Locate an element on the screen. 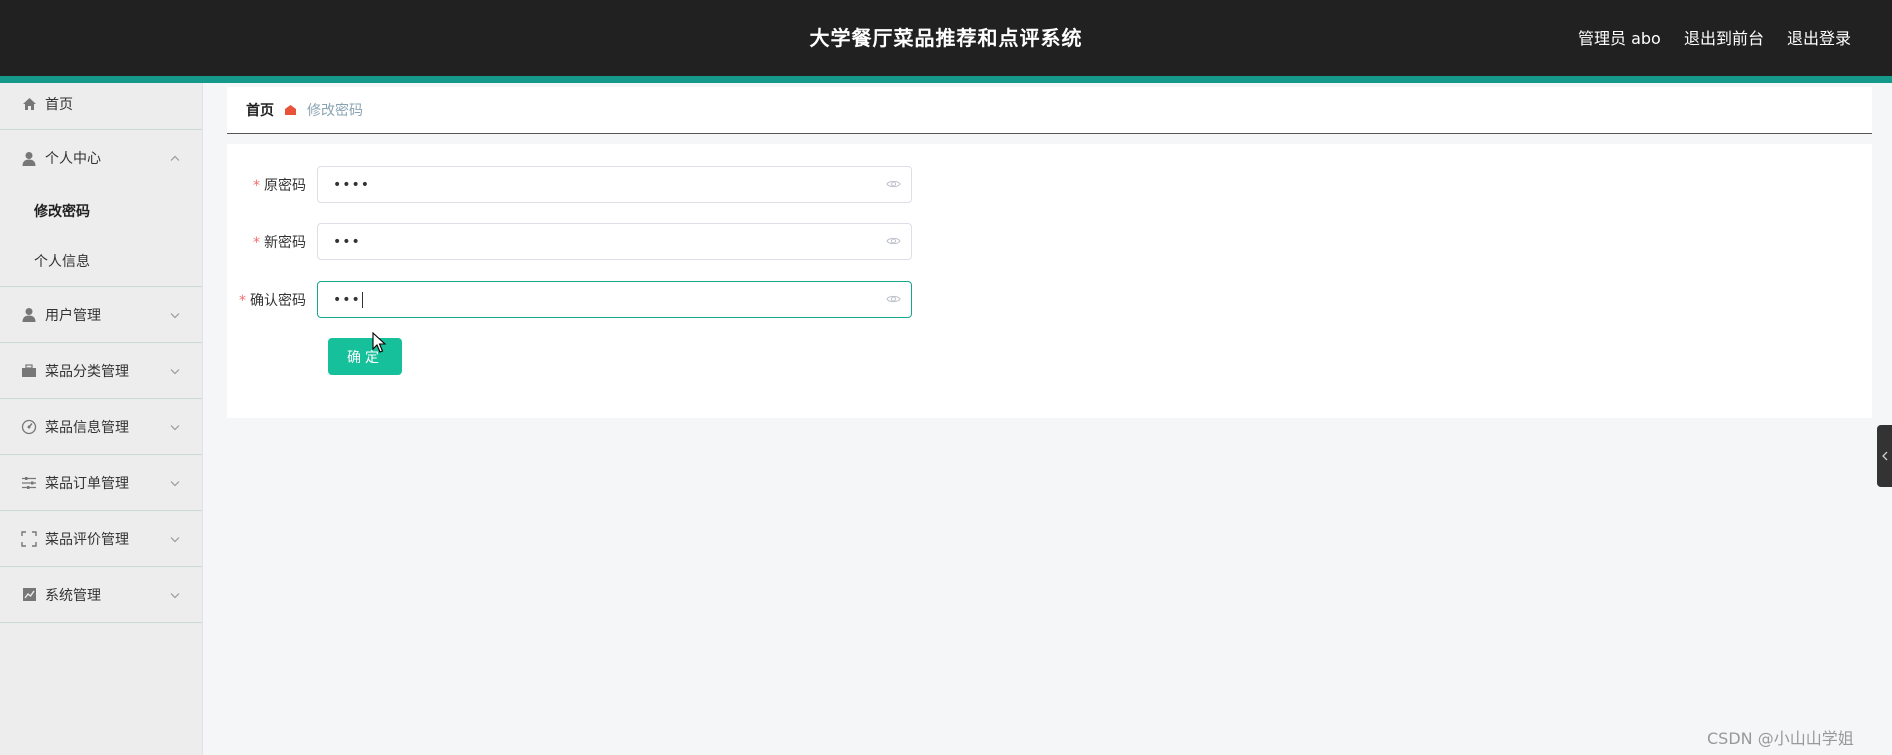  breadcrumb-home: 首页 is located at coordinates (260, 110).